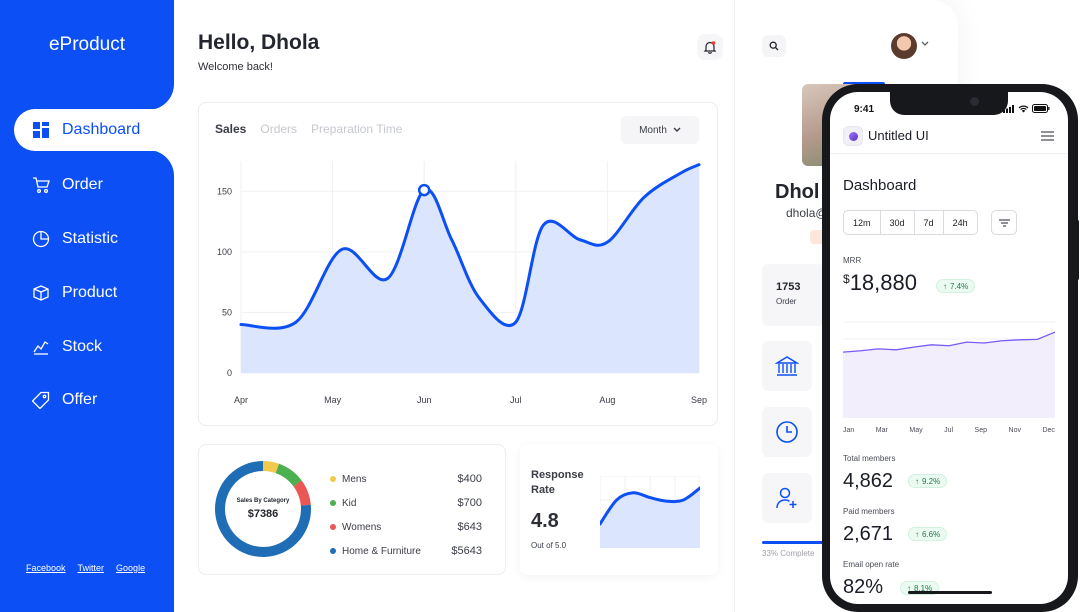  What do you see at coordinates (862, 222) in the screenshot?
I see `range-12m: 12m` at bounding box center [862, 222].